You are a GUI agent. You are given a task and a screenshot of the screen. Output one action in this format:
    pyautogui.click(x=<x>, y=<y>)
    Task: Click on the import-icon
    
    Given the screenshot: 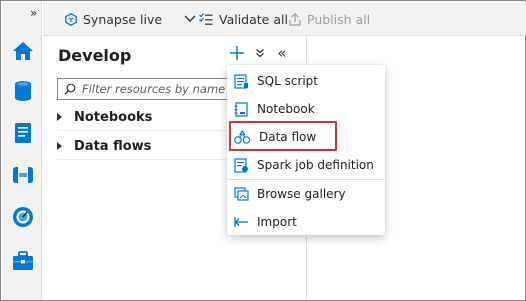 What is the action you would take?
    pyautogui.click(x=241, y=222)
    